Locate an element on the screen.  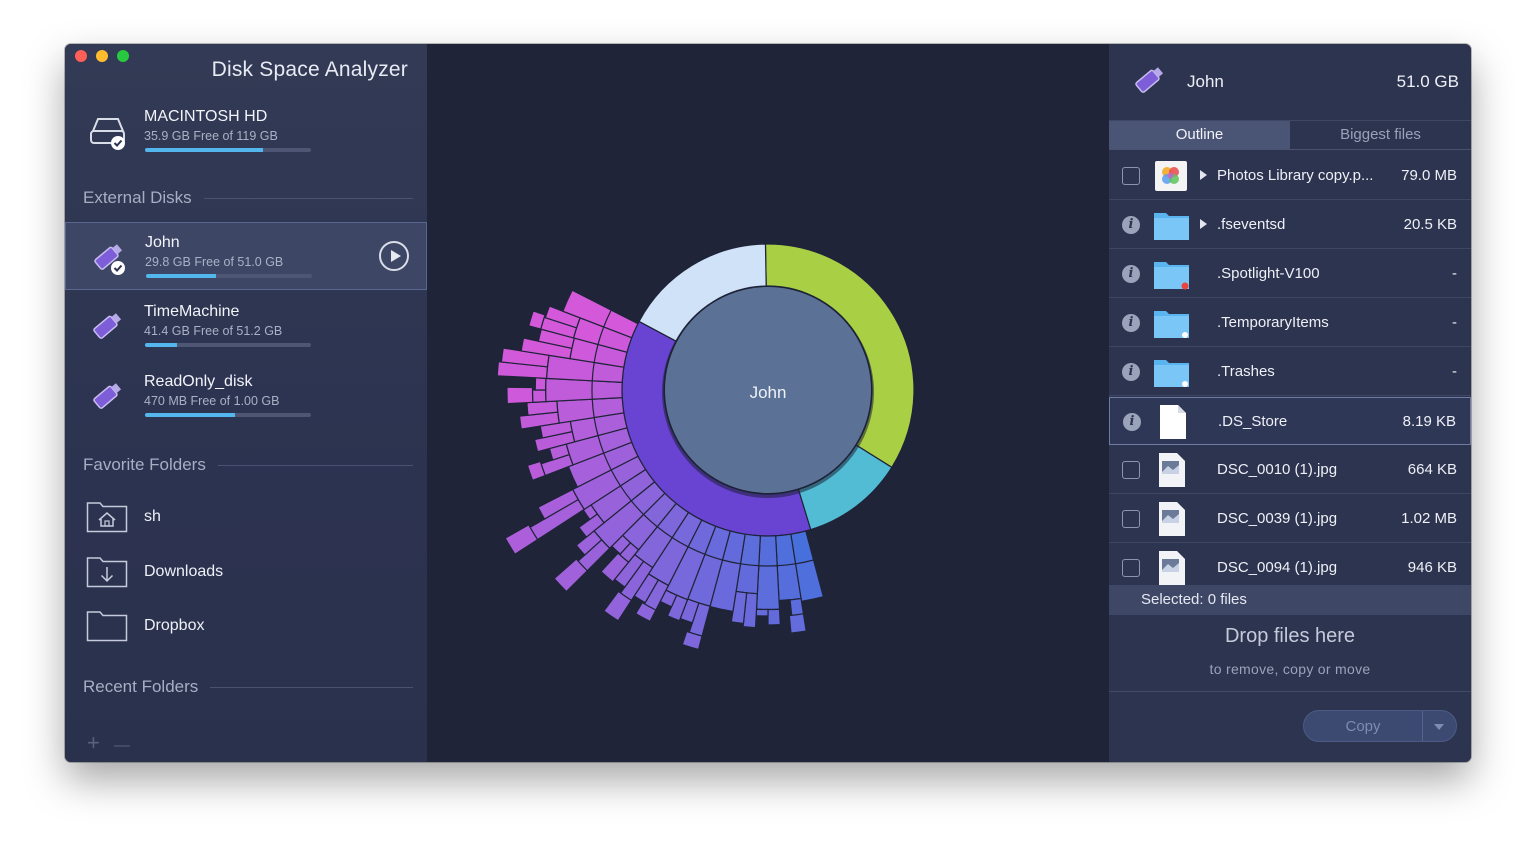
drop-zone-title: Drop files here is located at coordinates (1290, 636).